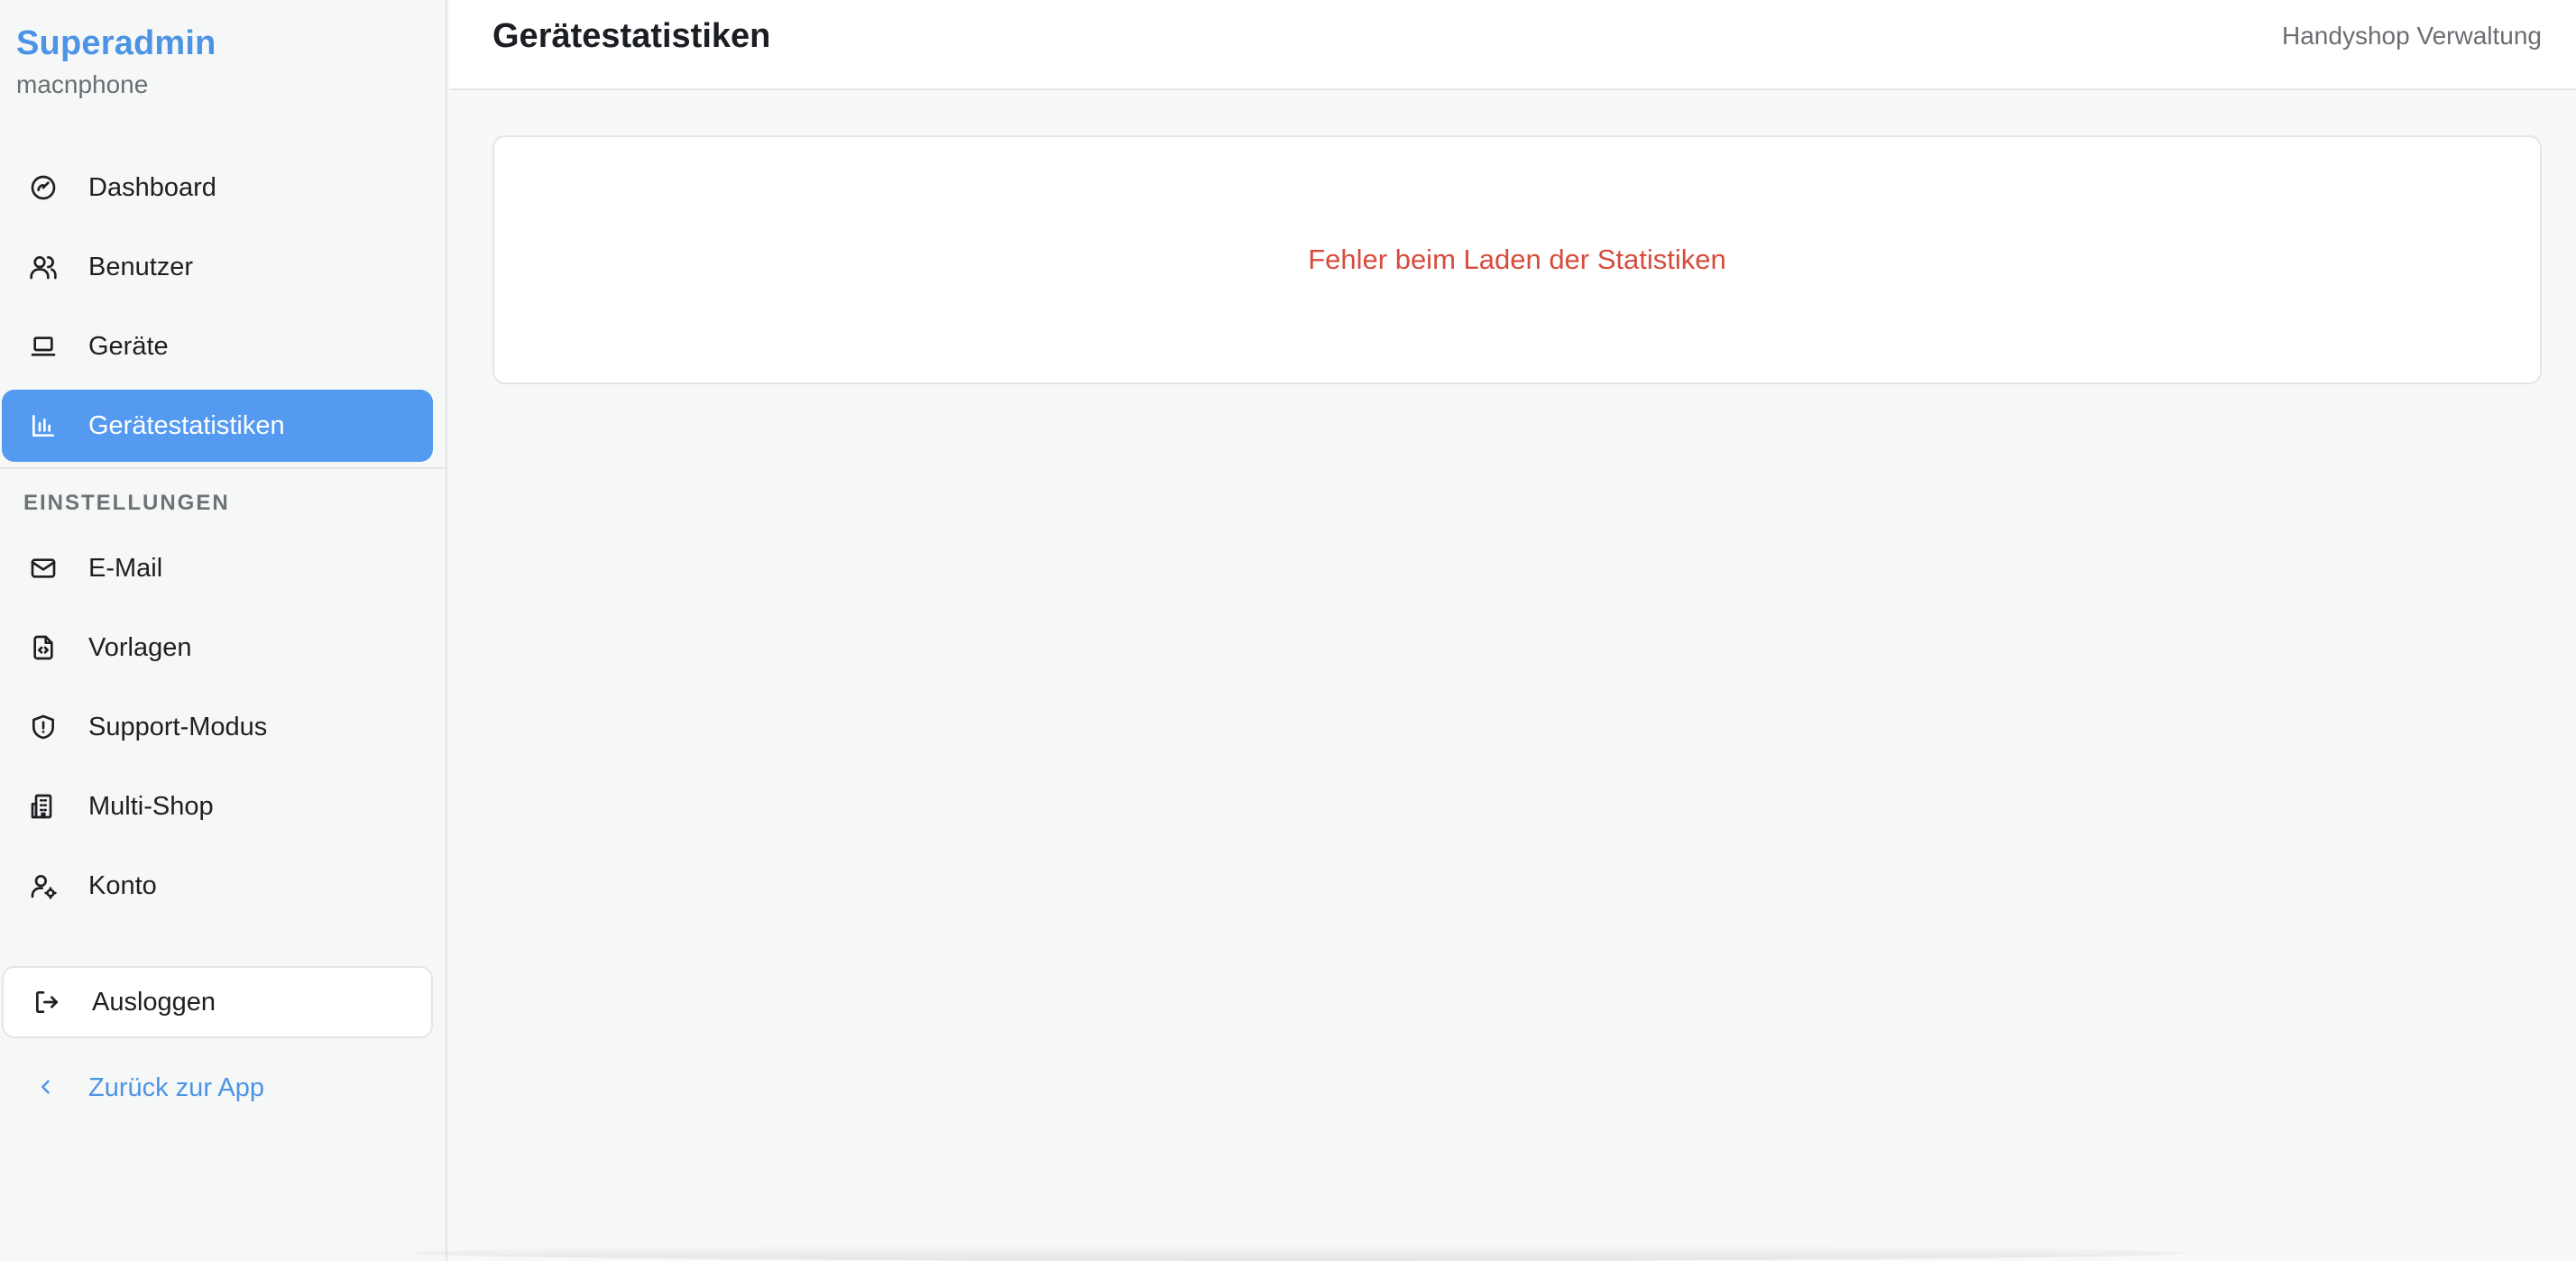  I want to click on mail-icon, so click(43, 568).